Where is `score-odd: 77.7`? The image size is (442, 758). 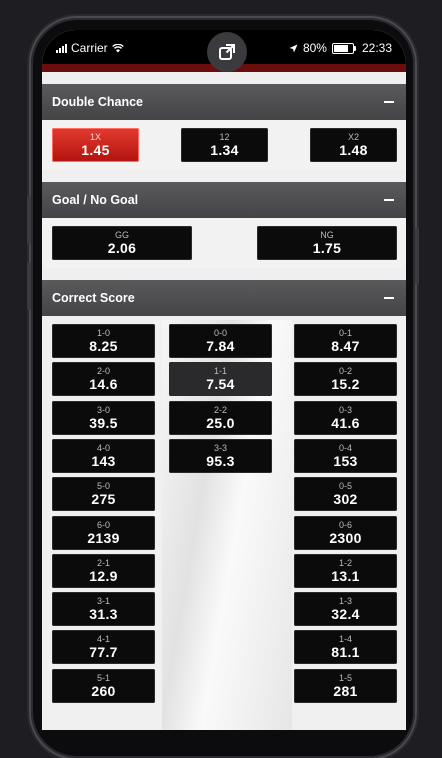
score-odd: 77.7 is located at coordinates (103, 652).